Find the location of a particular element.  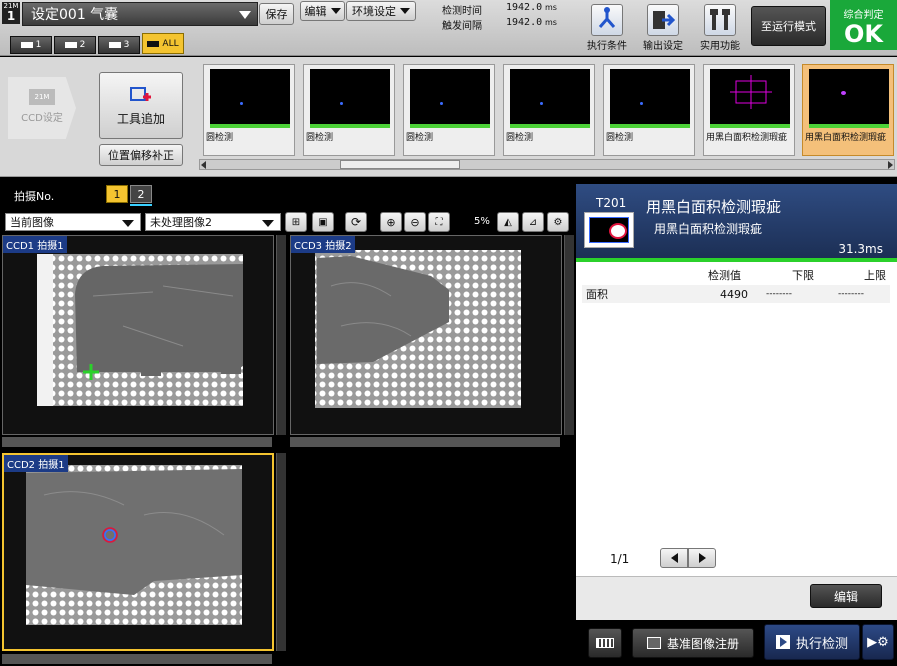

edit-menu-button: 编辑 is located at coordinates (322, 11).